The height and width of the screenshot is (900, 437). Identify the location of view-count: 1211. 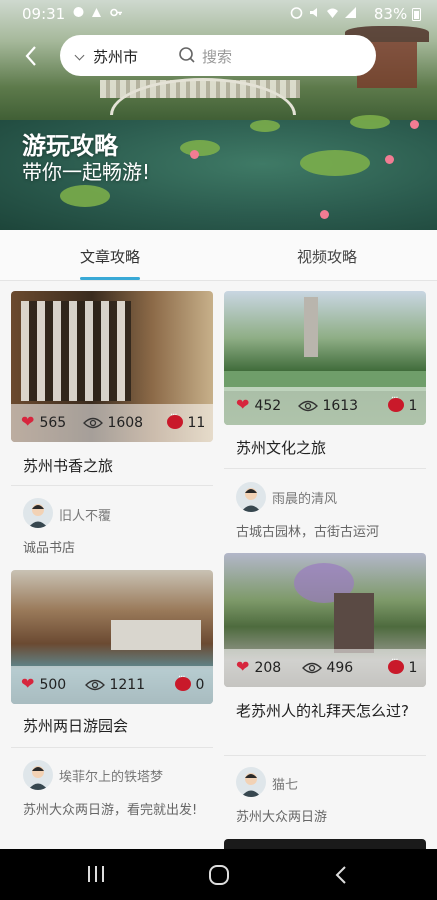
(127, 685).